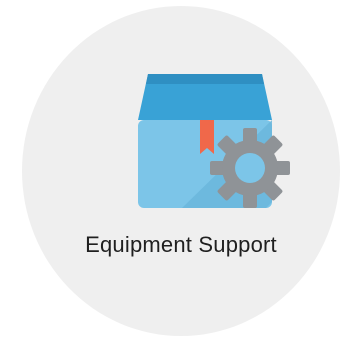 The width and height of the screenshot is (341, 338). I want to click on gear-hub, so click(250, 168).